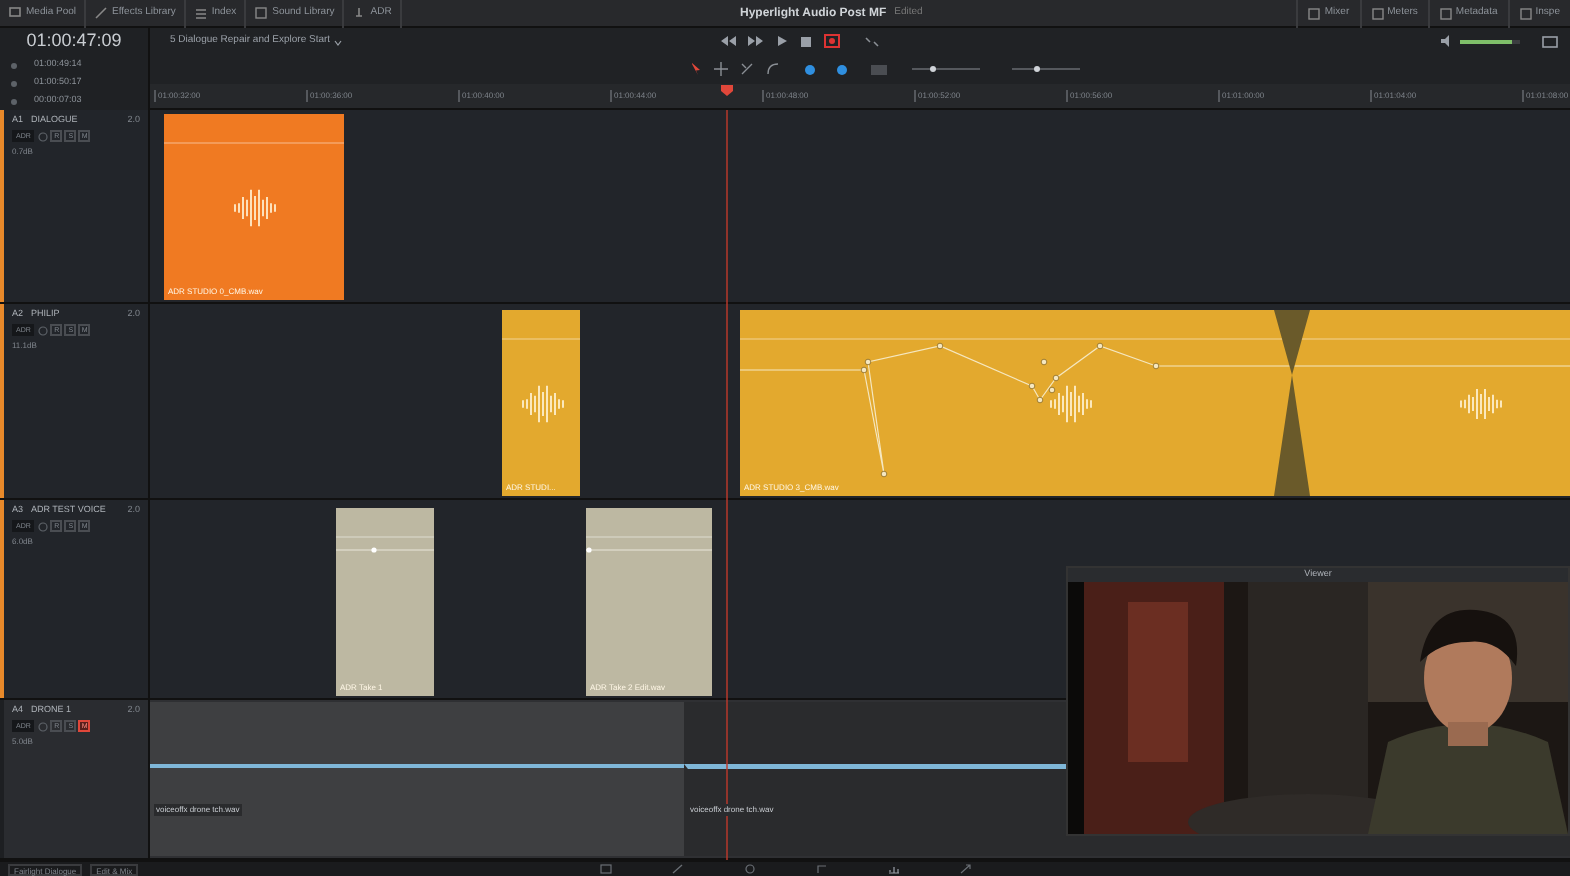 The height and width of the screenshot is (876, 1570). Describe the element at coordinates (727, 90) in the screenshot. I see `playhead-icon` at that location.